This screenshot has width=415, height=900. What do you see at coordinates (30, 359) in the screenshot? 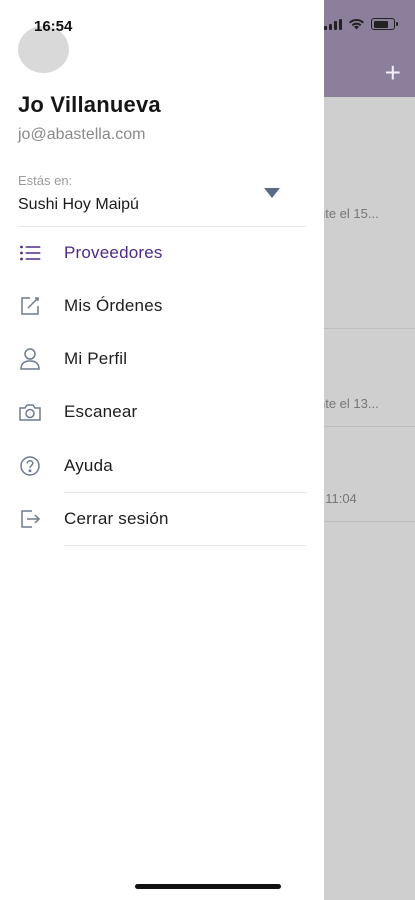
I see `user-icon` at bounding box center [30, 359].